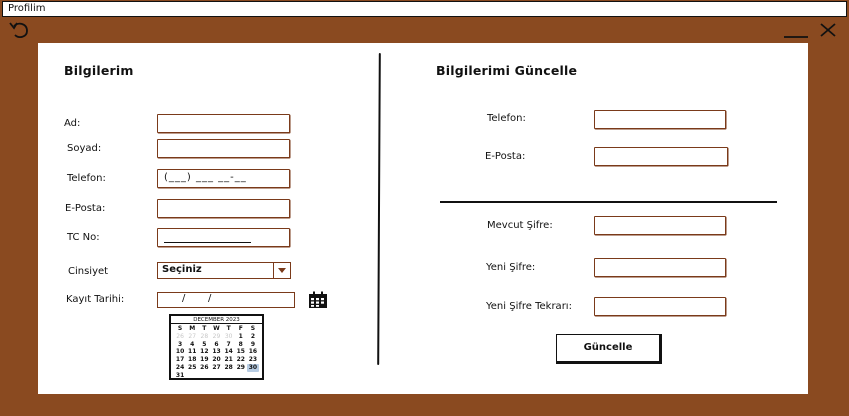 The height and width of the screenshot is (416, 849). What do you see at coordinates (229, 360) in the screenshot?
I see `calendar-day: 21` at bounding box center [229, 360].